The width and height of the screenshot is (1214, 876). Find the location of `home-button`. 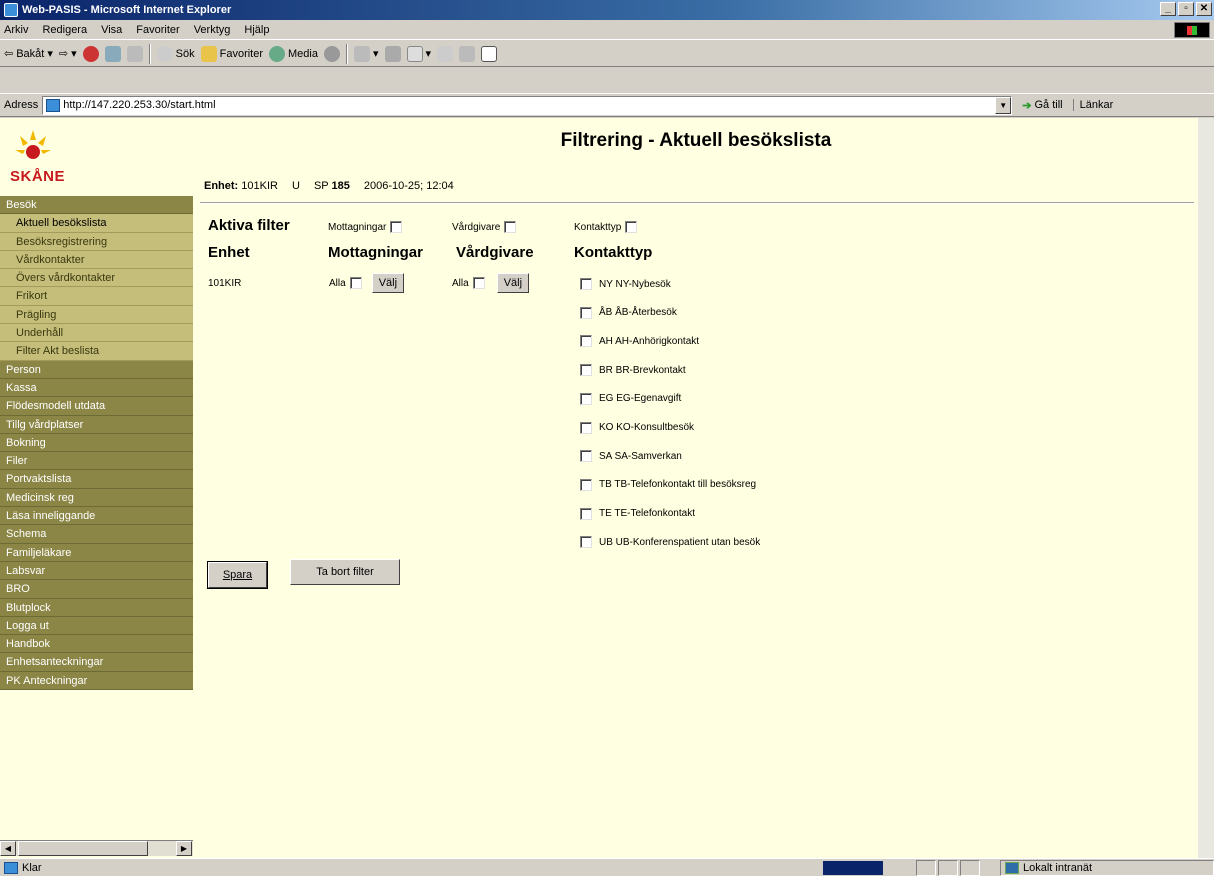

home-button is located at coordinates (134, 53).